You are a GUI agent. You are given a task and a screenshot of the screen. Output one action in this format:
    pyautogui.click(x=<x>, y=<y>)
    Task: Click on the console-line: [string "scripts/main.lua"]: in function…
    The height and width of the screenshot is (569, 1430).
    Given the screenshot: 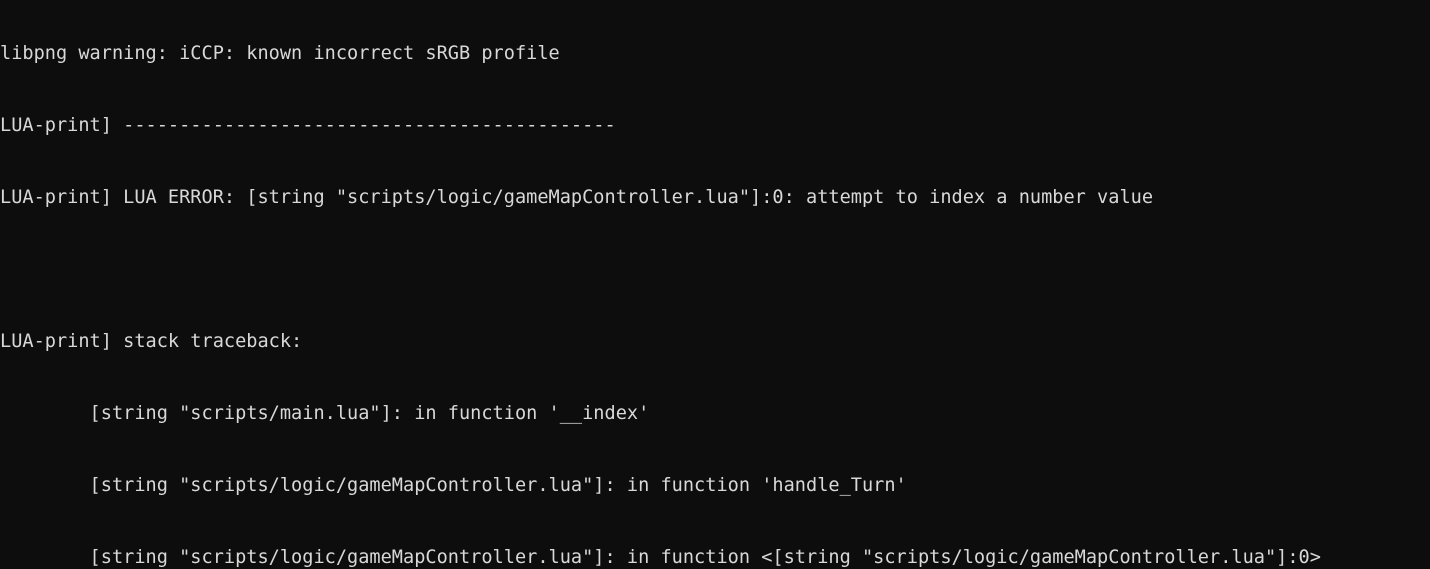 What is the action you would take?
    pyautogui.click(x=325, y=413)
    